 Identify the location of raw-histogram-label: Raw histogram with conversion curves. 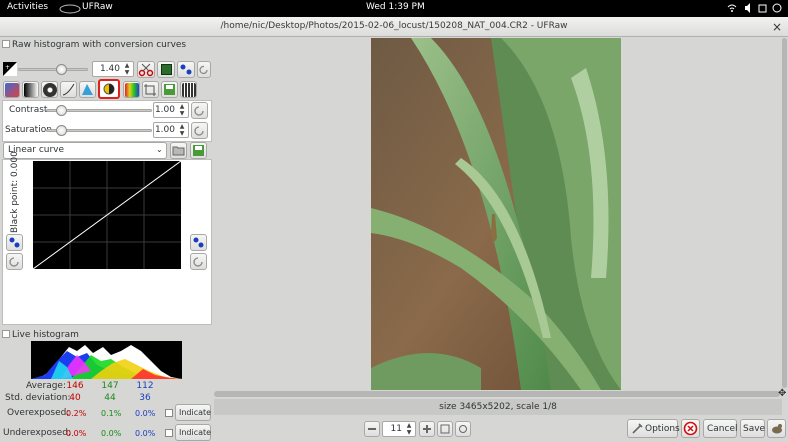
(99, 45).